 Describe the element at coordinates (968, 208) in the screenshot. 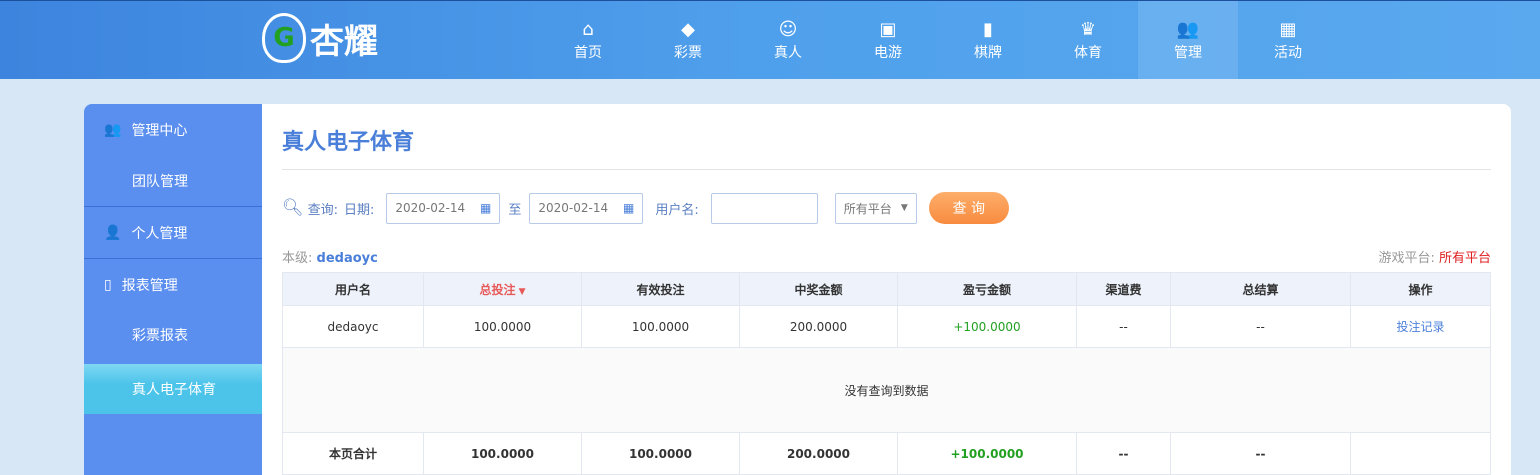

I see `query-button: 查 询` at that location.